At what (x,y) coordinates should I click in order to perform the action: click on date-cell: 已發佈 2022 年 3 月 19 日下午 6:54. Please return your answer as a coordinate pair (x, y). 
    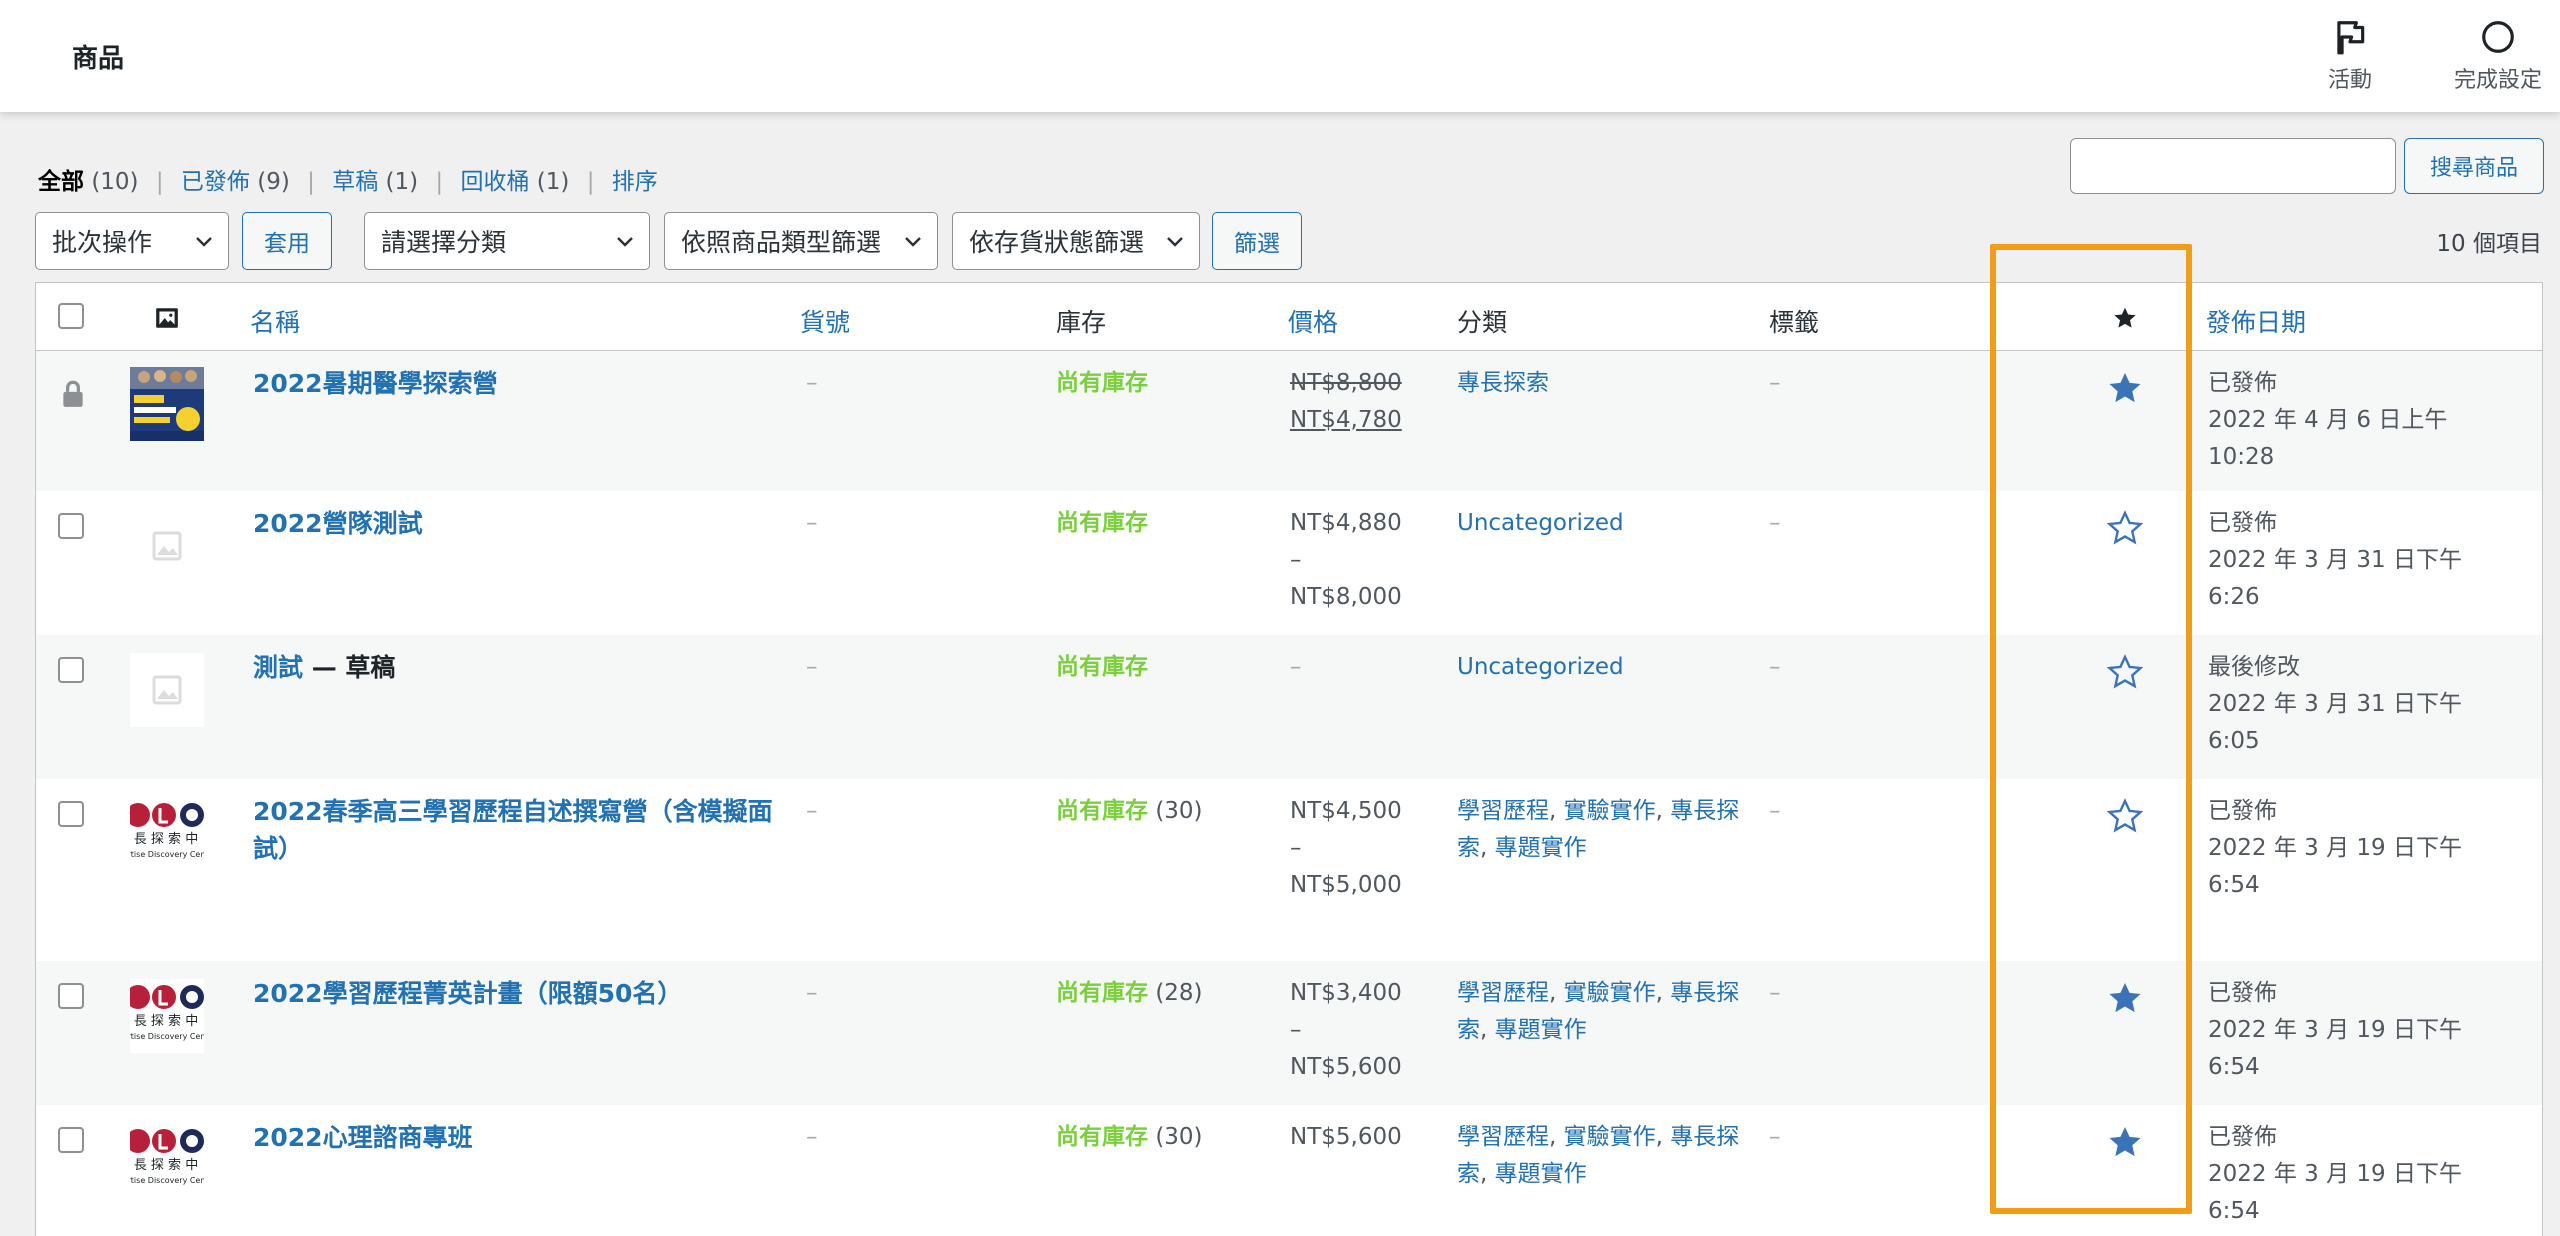
    Looking at the image, I should click on (2368, 848).